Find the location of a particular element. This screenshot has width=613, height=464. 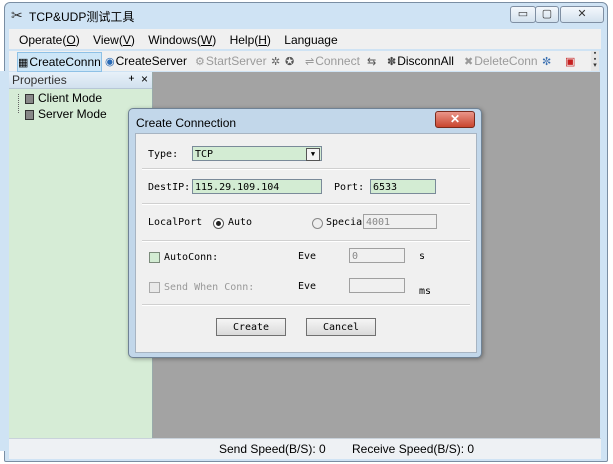

menu-operate: Operate(O) is located at coordinates (44, 40).